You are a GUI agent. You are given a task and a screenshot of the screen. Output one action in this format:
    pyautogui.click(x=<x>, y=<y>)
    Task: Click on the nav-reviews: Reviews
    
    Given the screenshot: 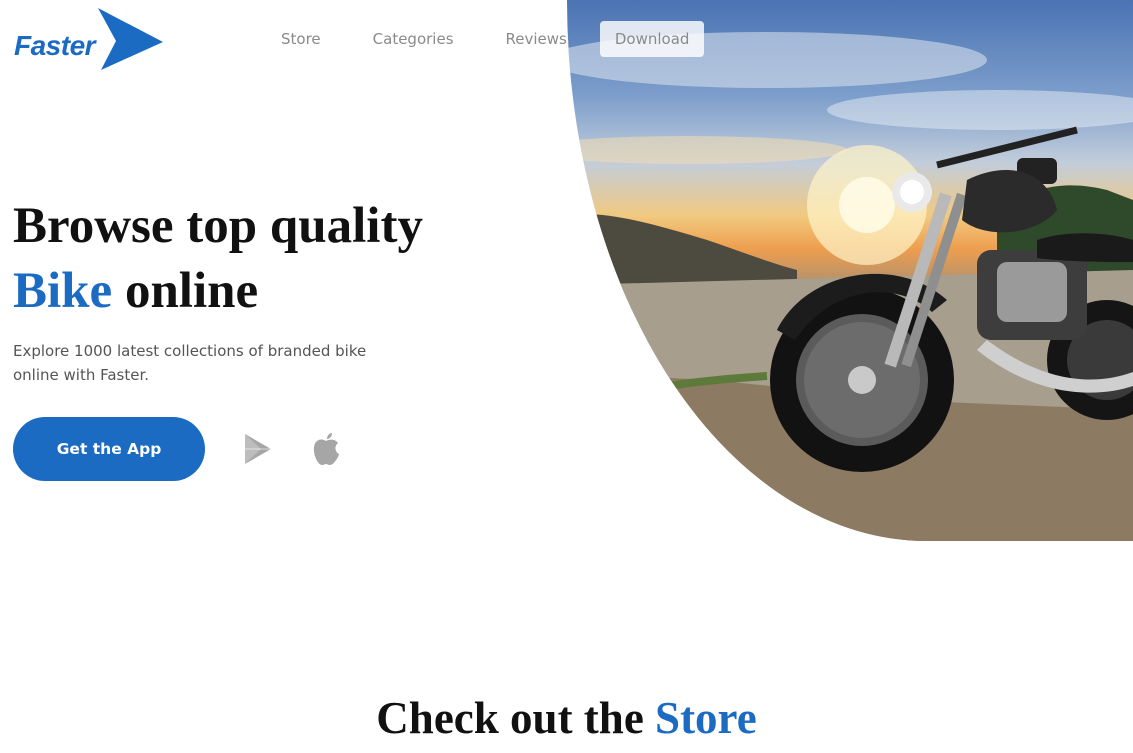 What is the action you would take?
    pyautogui.click(x=536, y=39)
    